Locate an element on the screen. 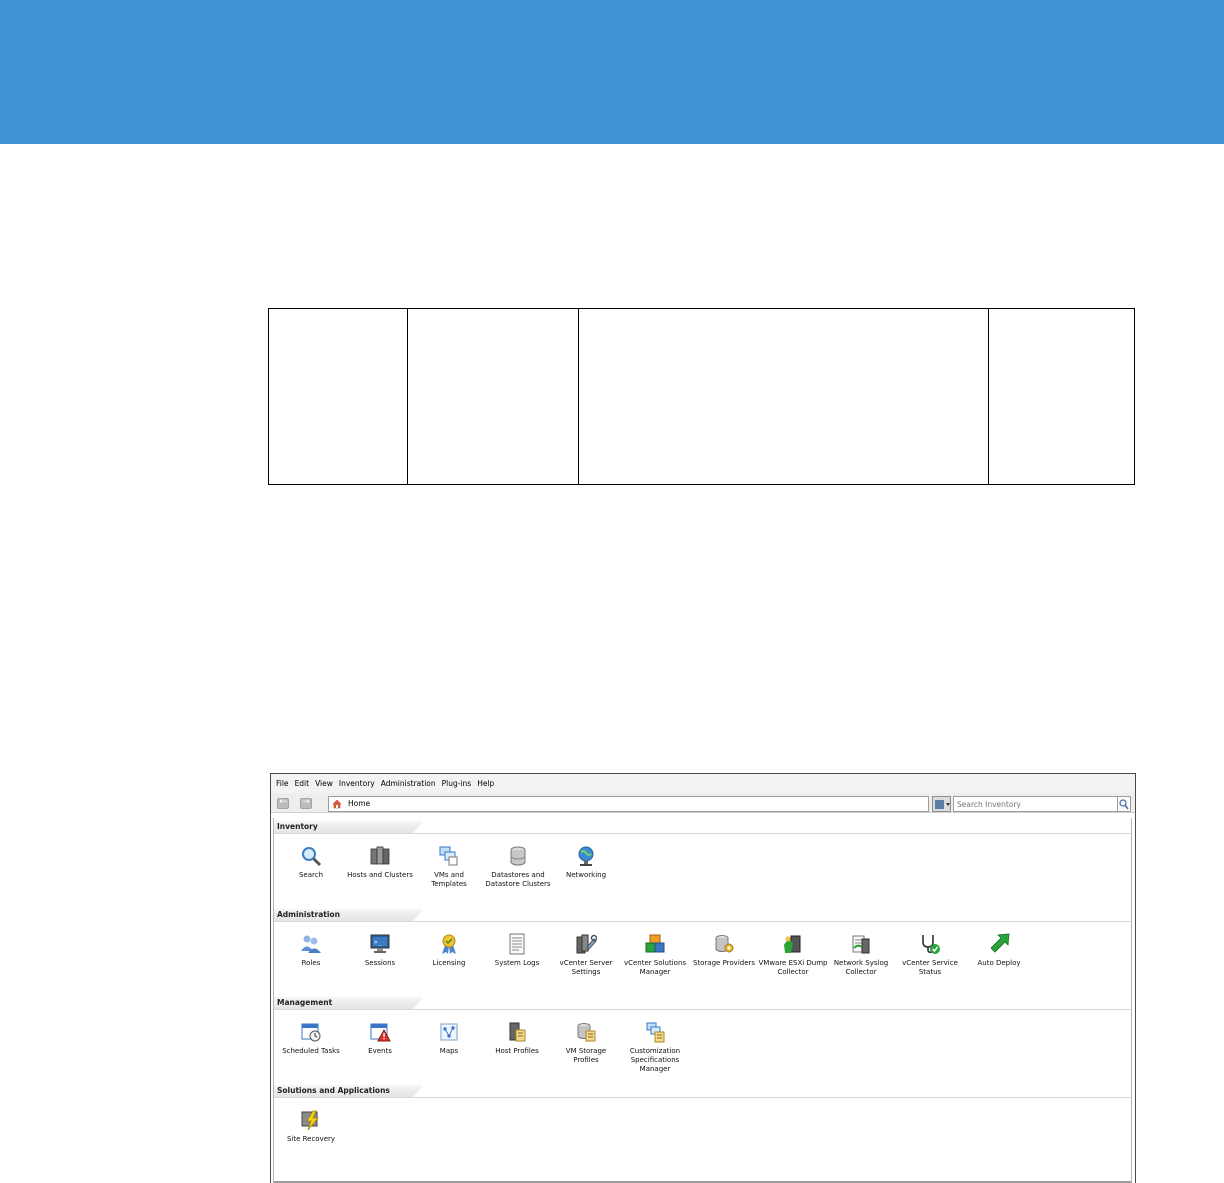 The image size is (1224, 1183). menu-help: Help is located at coordinates (485, 783).